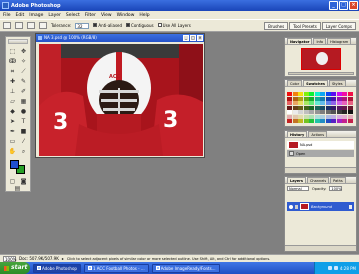 The height and width of the screenshot is (274, 359). I want to click on healing-brush-icon: ✚, so click(12, 81).